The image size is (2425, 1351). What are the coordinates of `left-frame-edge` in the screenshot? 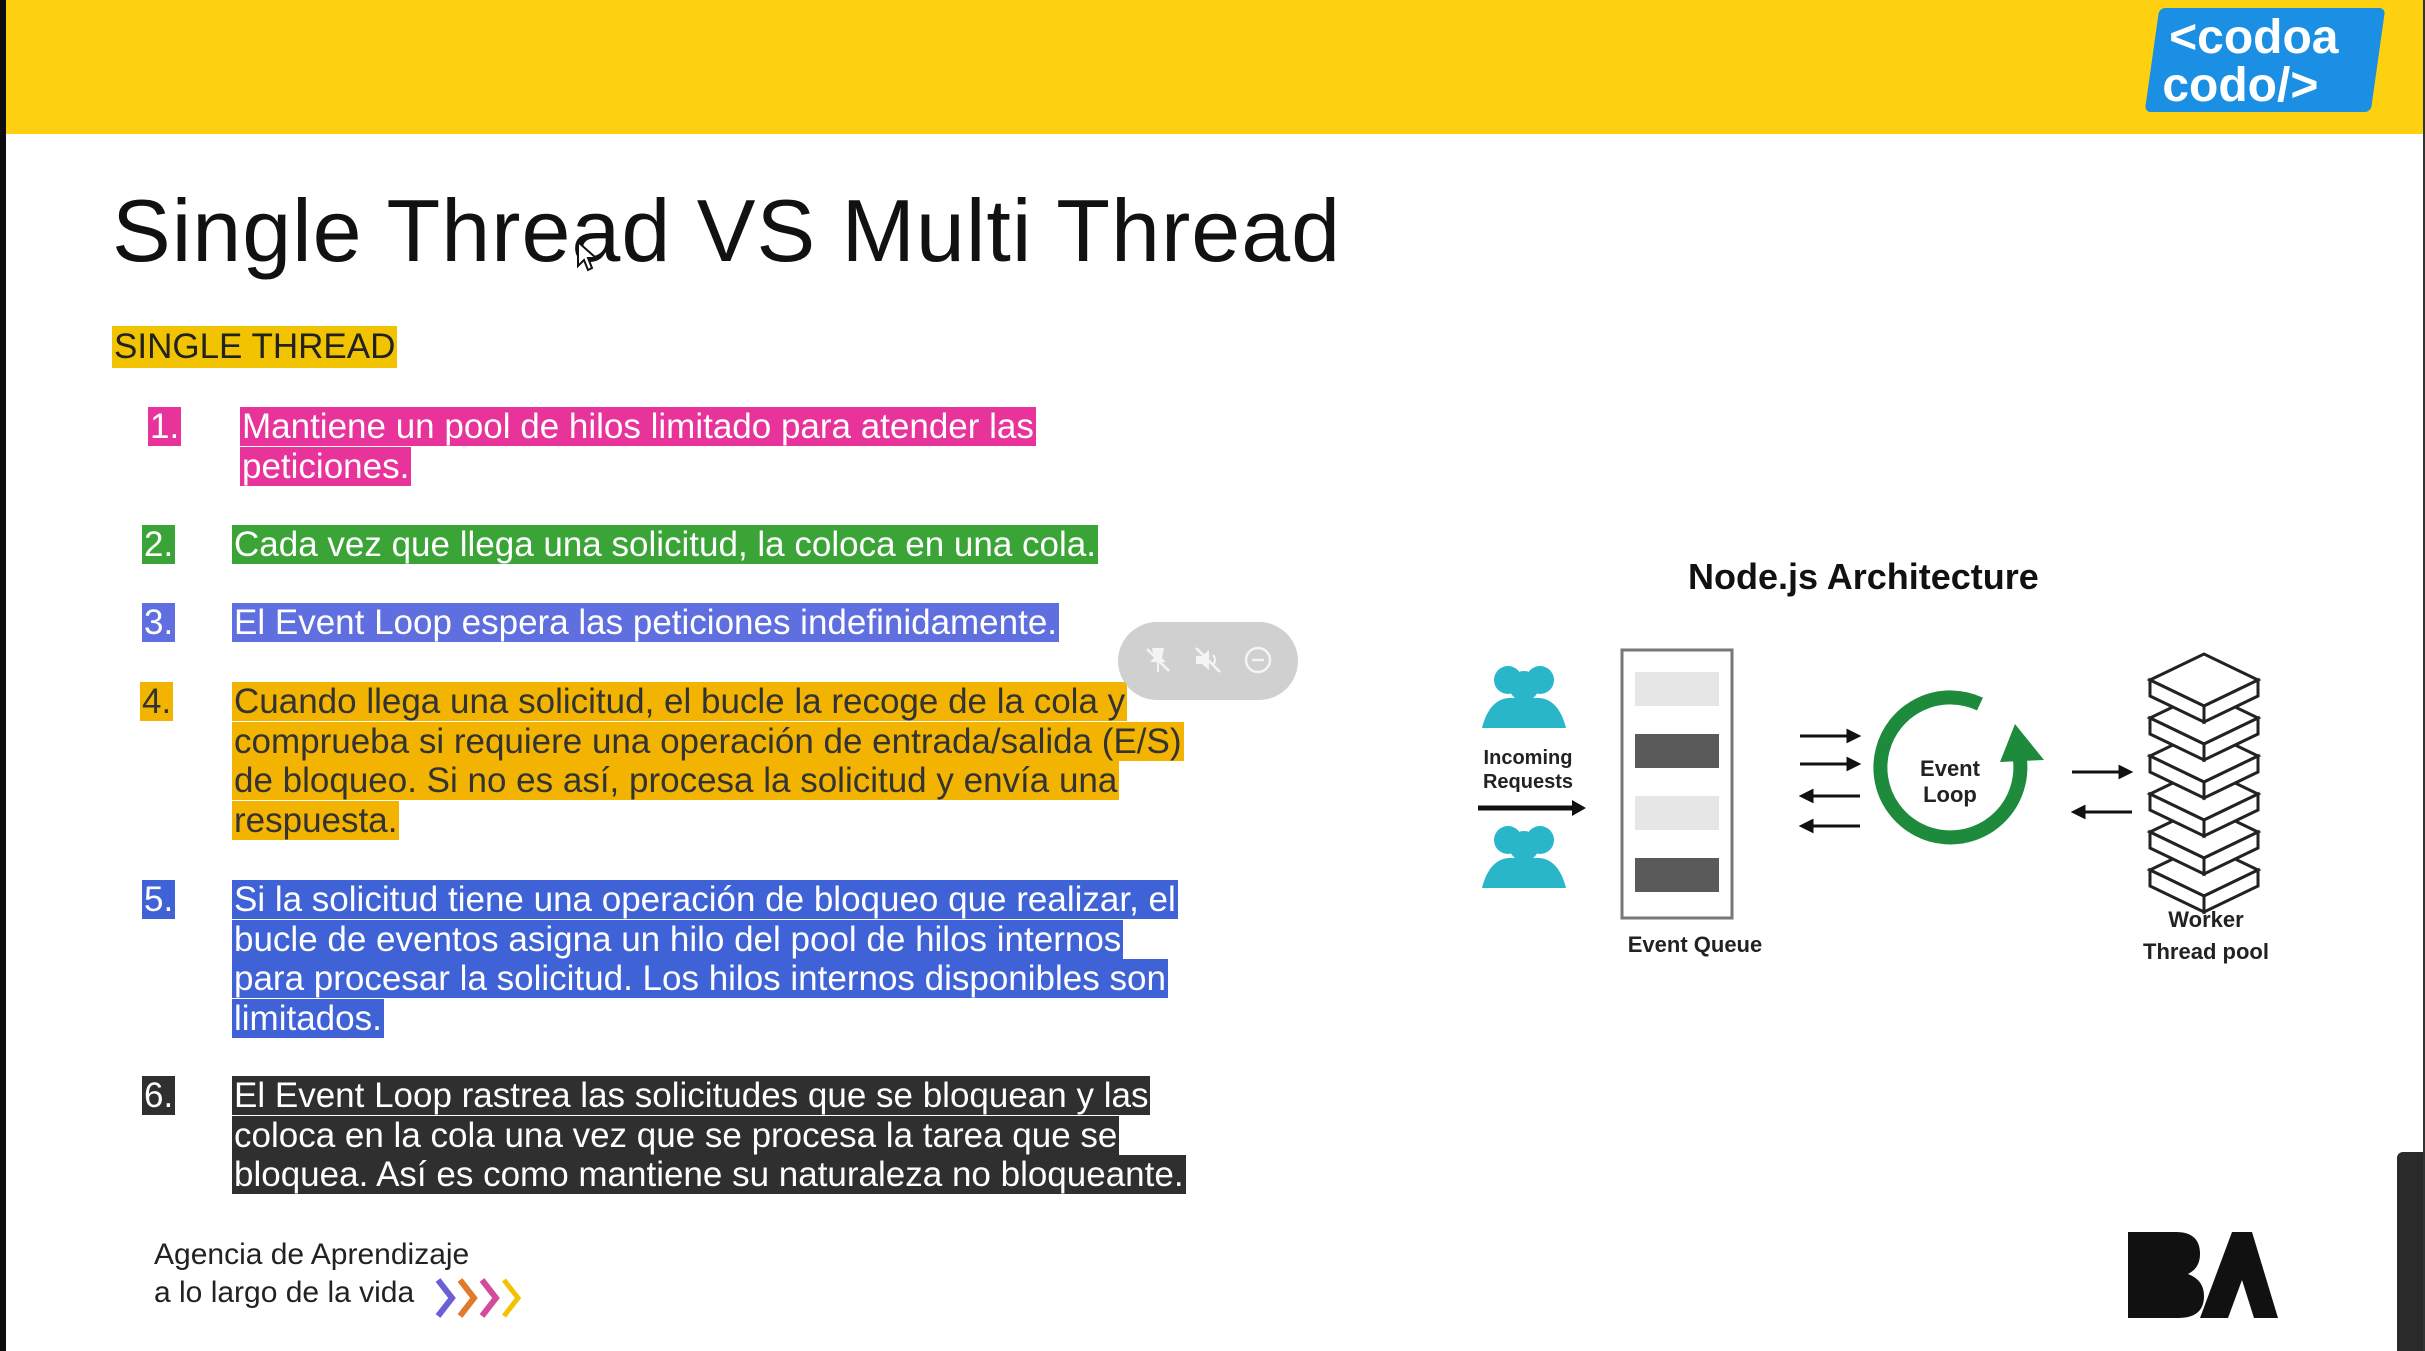 It's located at (3, 675).